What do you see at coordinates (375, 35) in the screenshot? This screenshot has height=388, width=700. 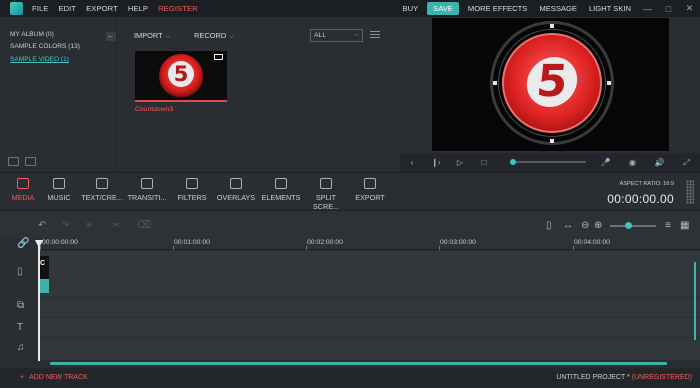 I see `list-view-icon` at bounding box center [375, 35].